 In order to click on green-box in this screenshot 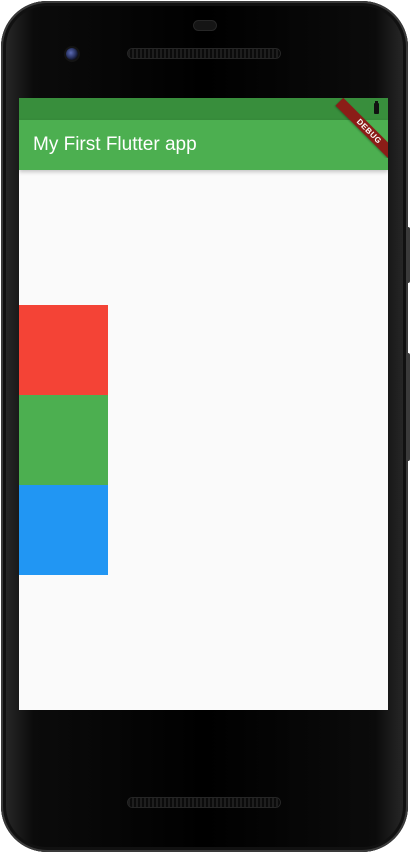, I will do `click(63, 440)`.